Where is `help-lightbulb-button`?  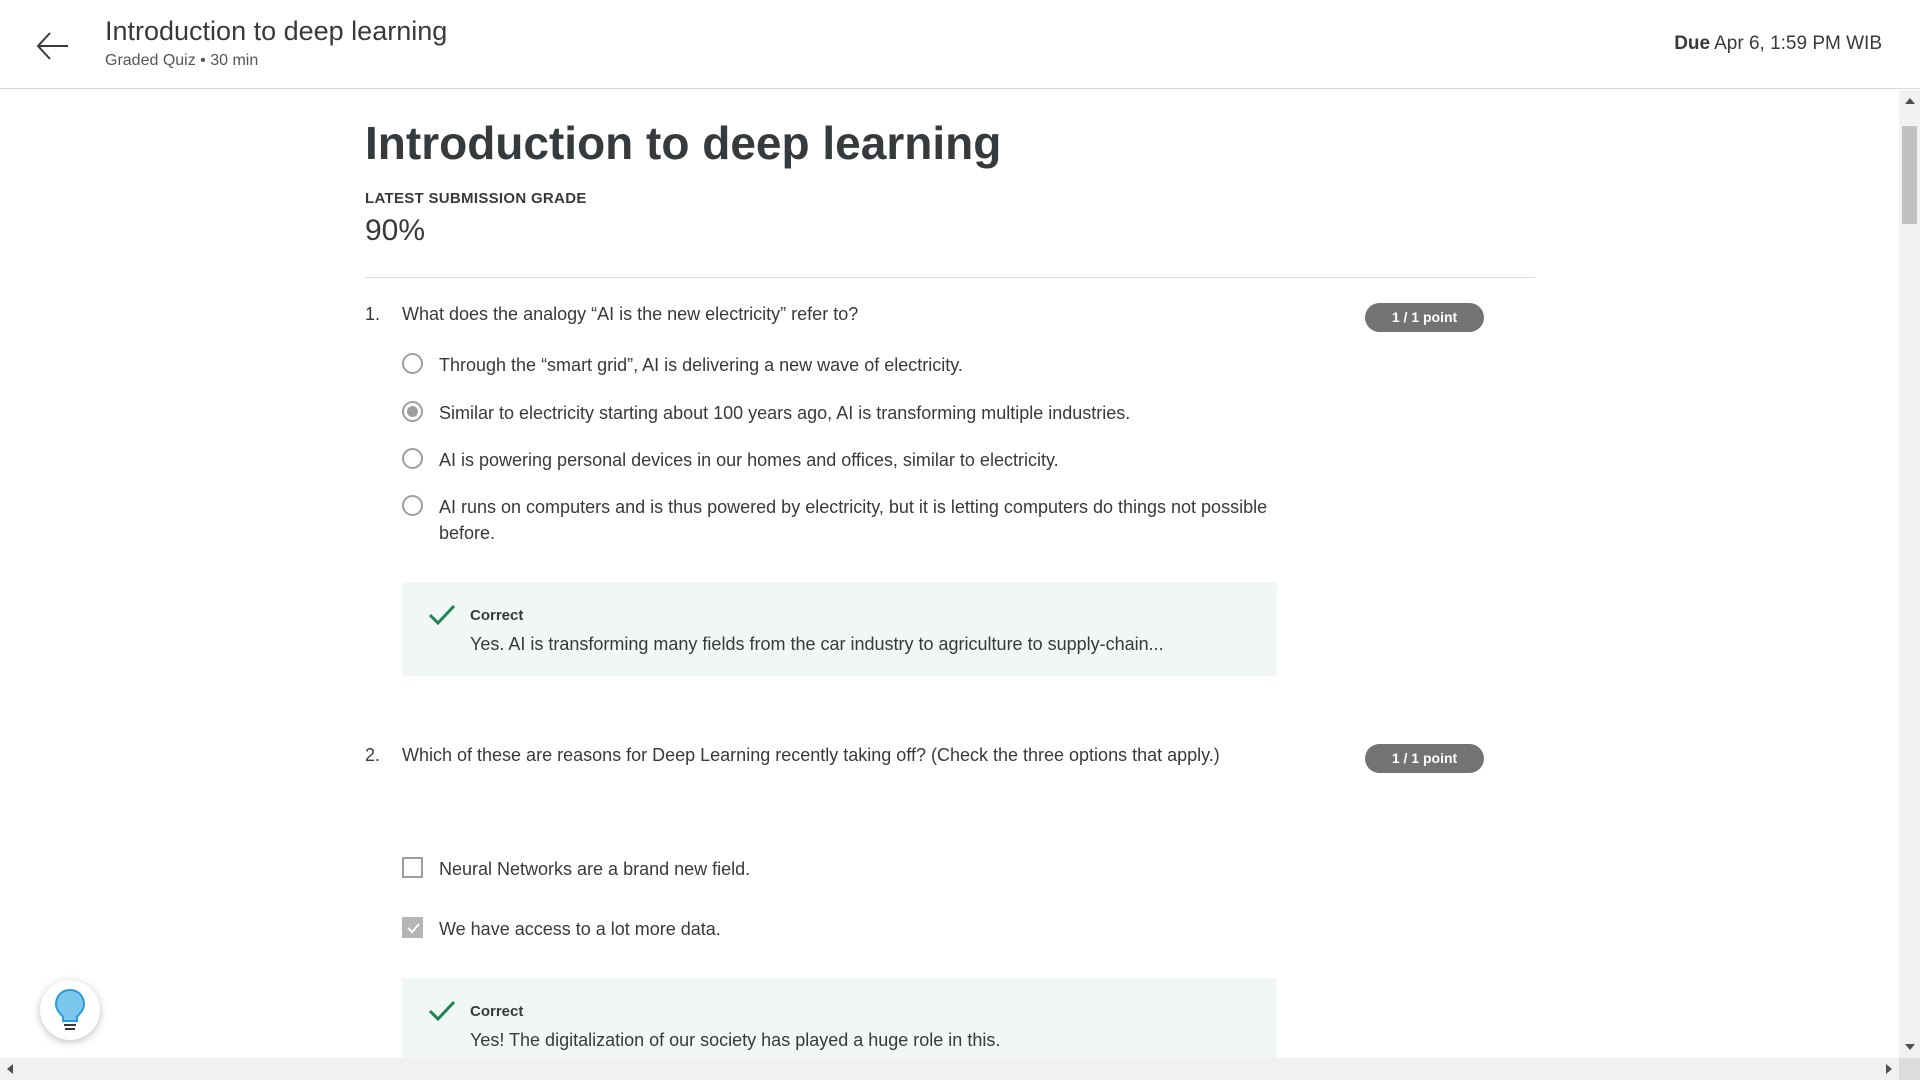
help-lightbulb-button is located at coordinates (70, 1010).